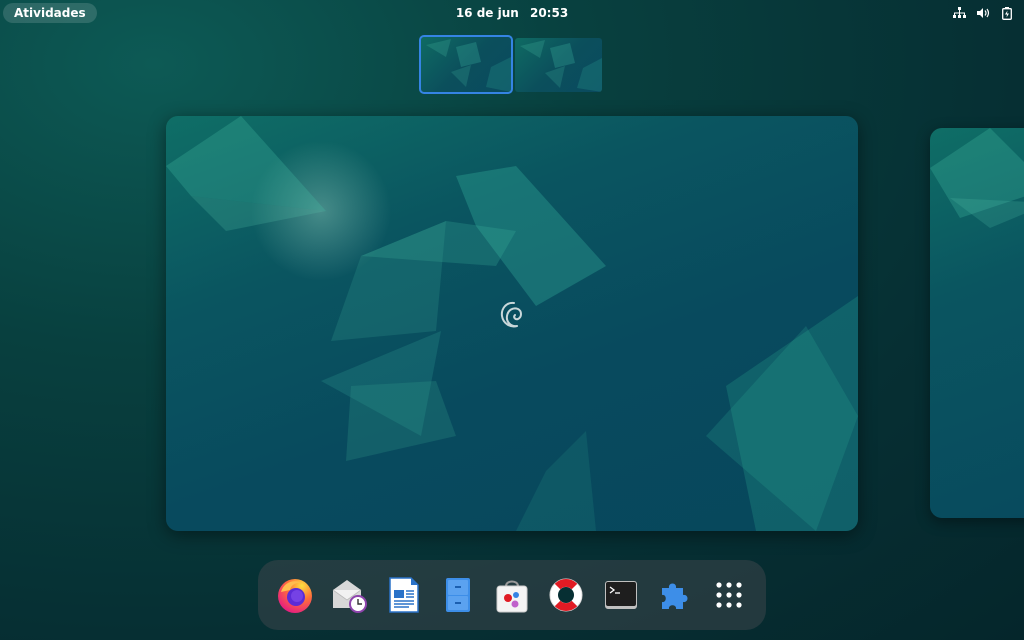 This screenshot has width=1024, height=640. I want to click on debian-swirl-icon, so click(511, 314).